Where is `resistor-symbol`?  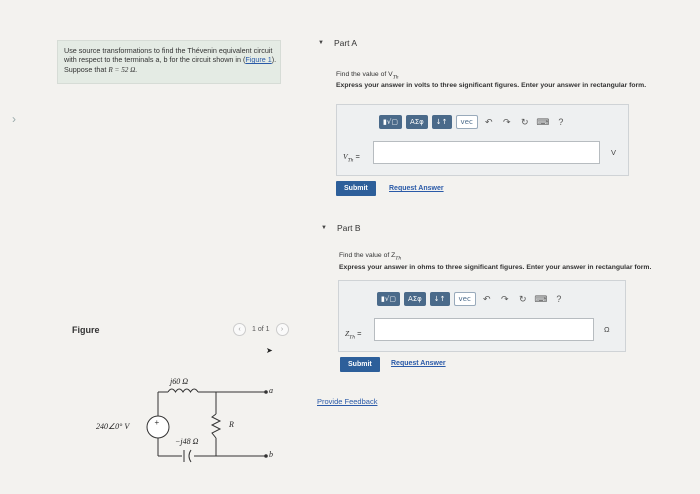 resistor-symbol is located at coordinates (216, 426).